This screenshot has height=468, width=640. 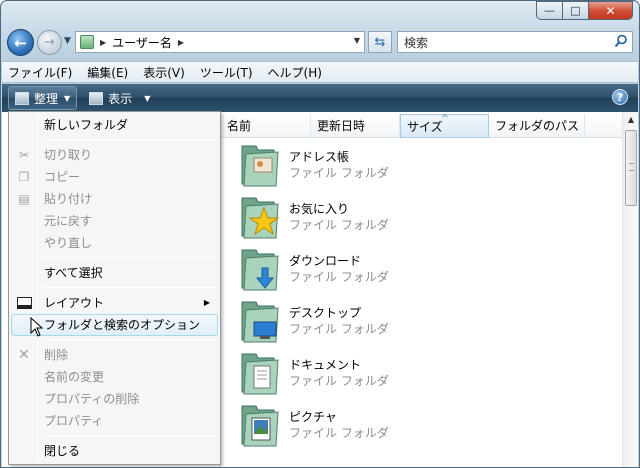 I want to click on list-item: ダウンロード ファイル フォルダ, so click(x=364, y=269).